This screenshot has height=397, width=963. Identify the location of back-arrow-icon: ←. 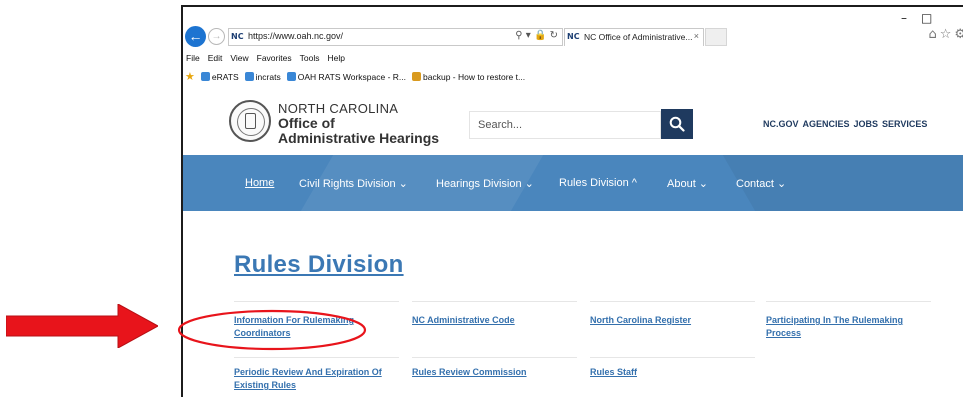
(195, 36).